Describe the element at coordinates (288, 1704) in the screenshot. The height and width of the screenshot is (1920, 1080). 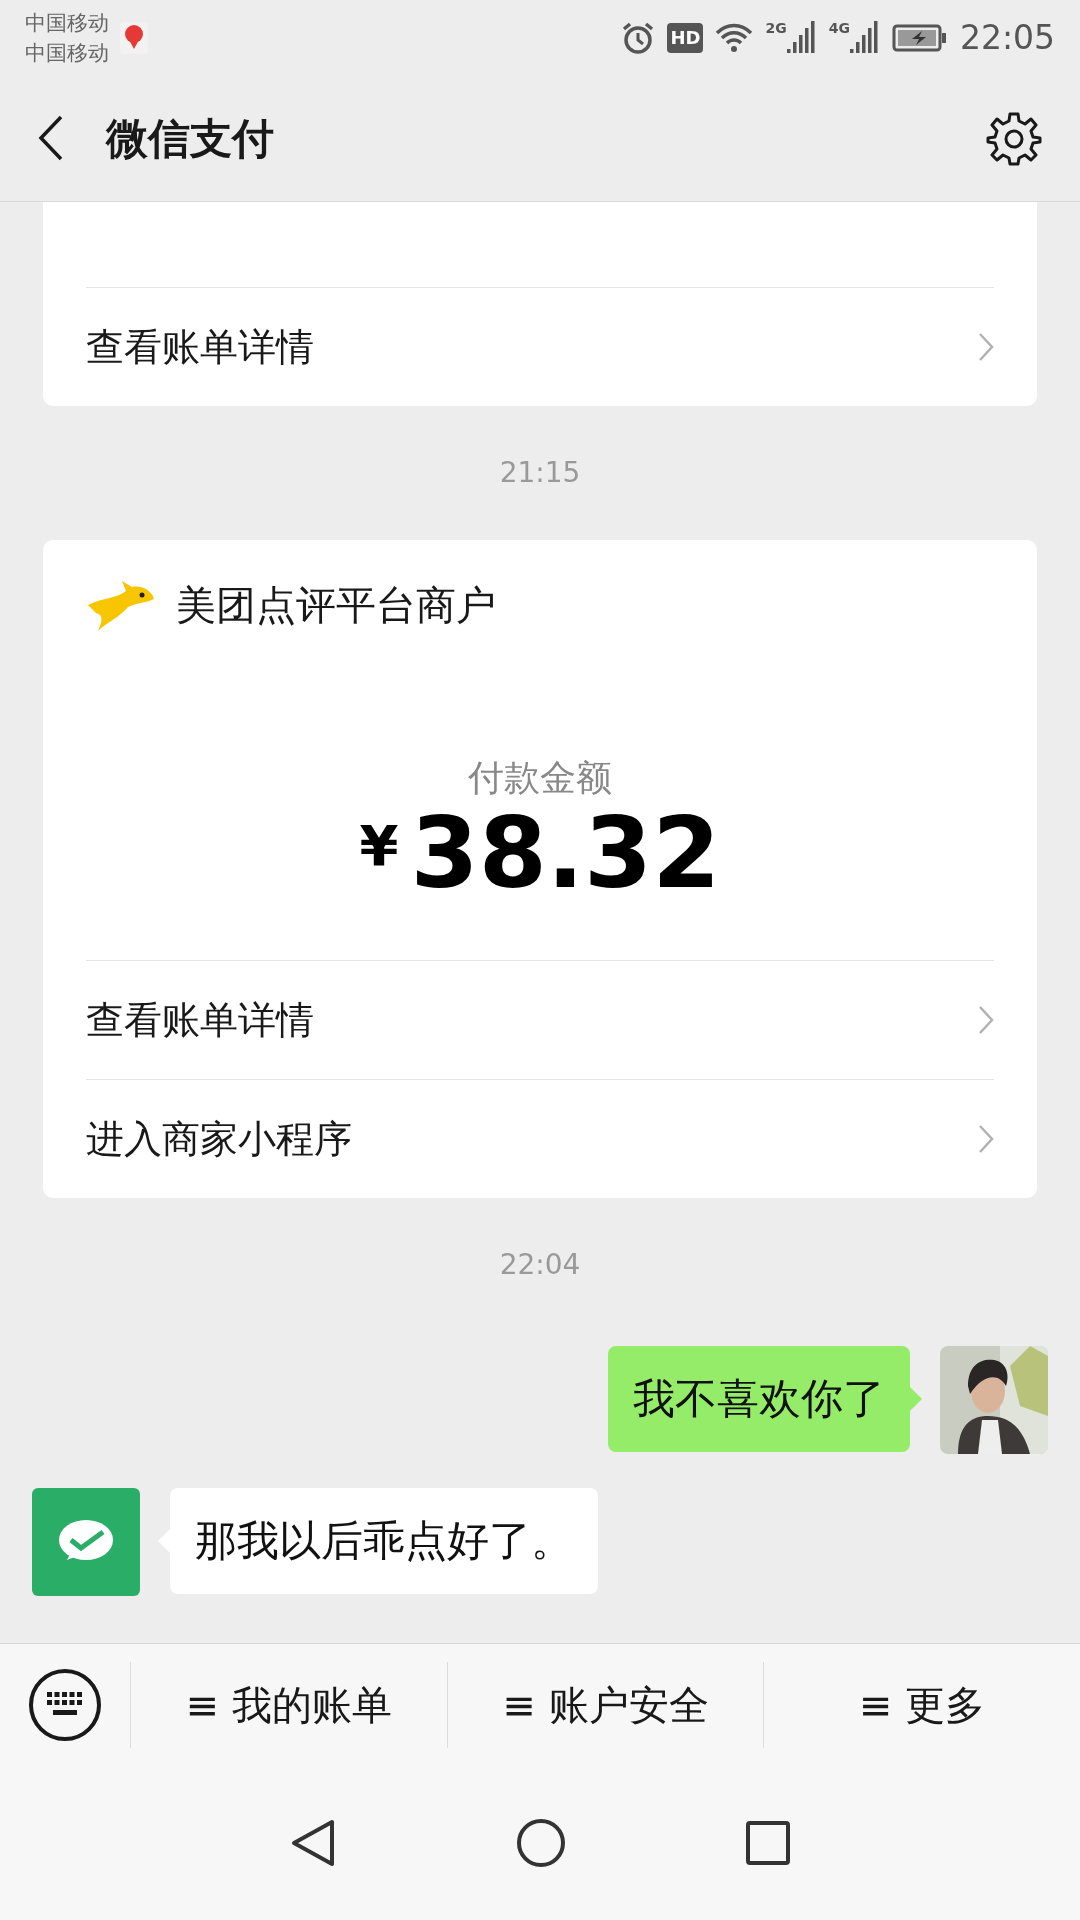
I see `menu-button: ≡ 我的账单` at that location.